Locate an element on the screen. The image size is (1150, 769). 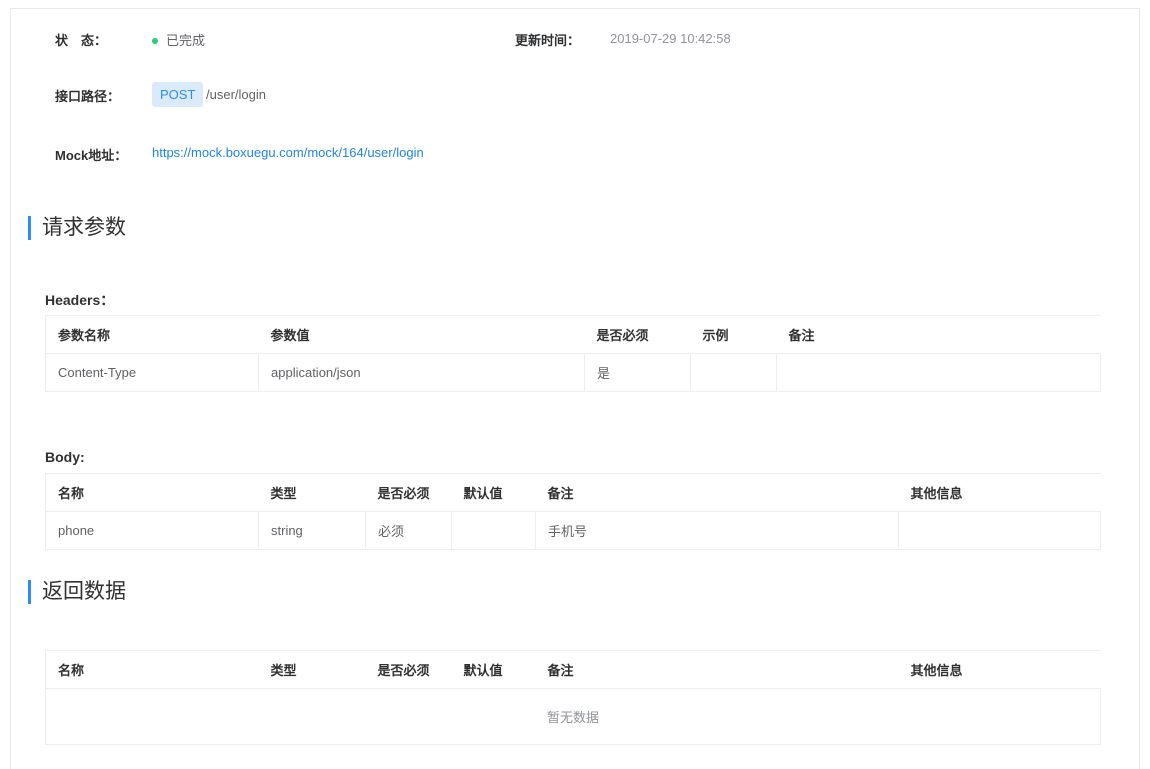
empty-state-text: 暂无数据 is located at coordinates (573, 716).